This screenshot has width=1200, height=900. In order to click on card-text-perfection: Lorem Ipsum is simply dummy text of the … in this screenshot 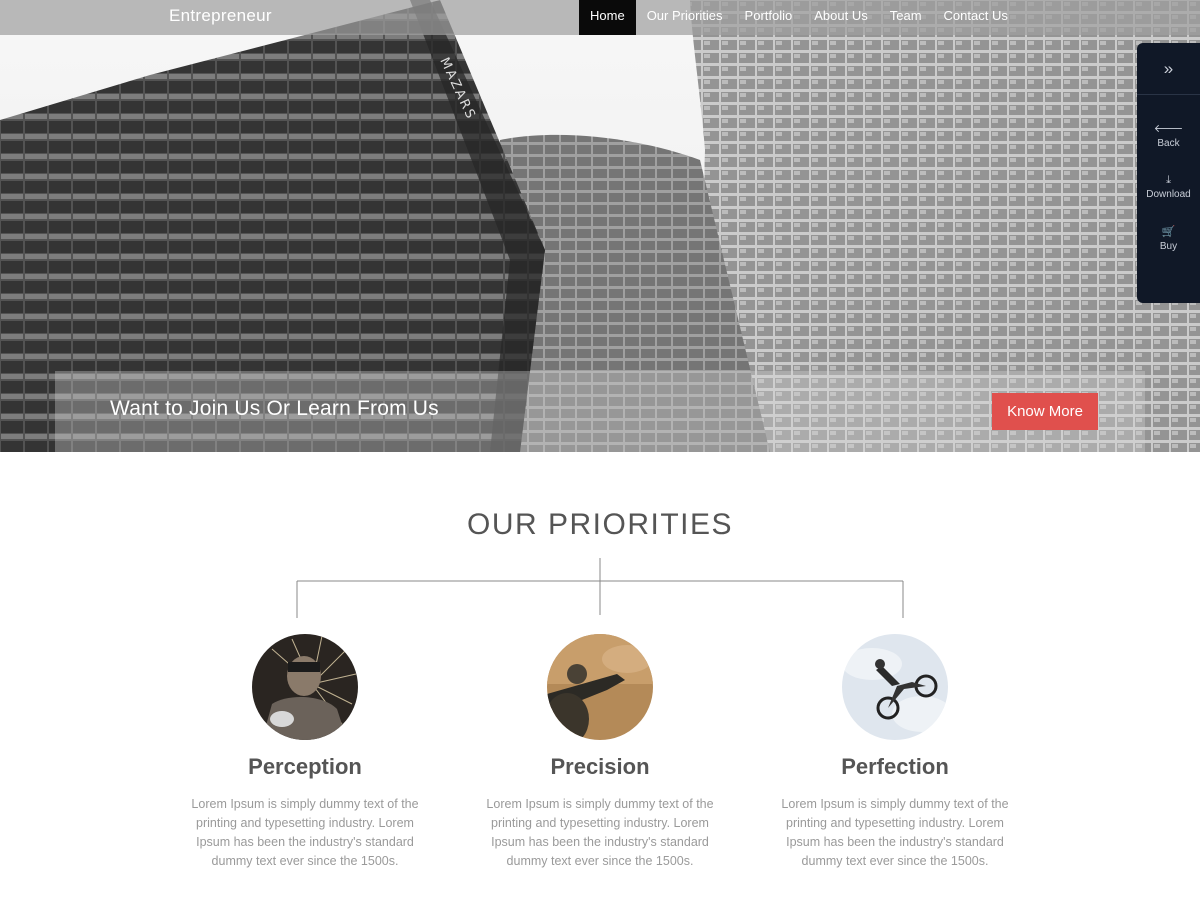, I will do `click(895, 832)`.